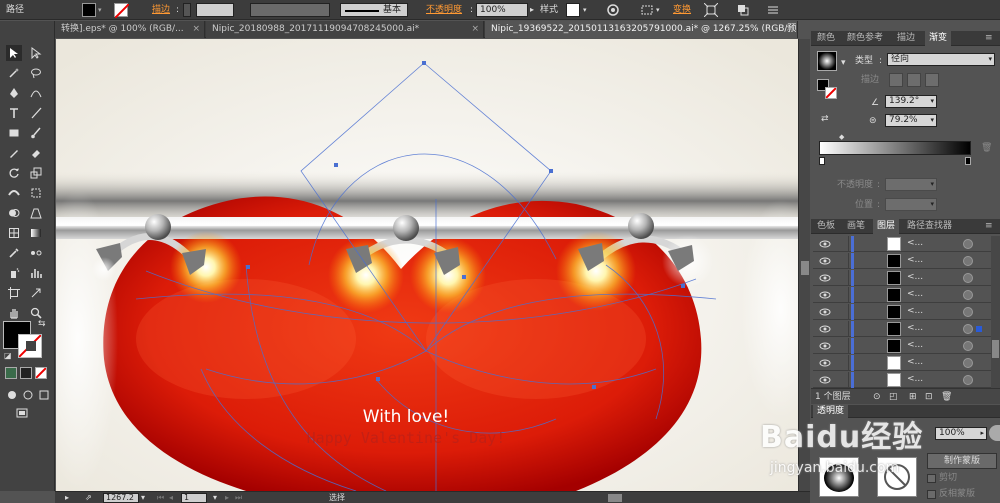 This screenshot has height=503, width=1000. I want to click on tab-pathfinder: 路径查找器, so click(929, 226).